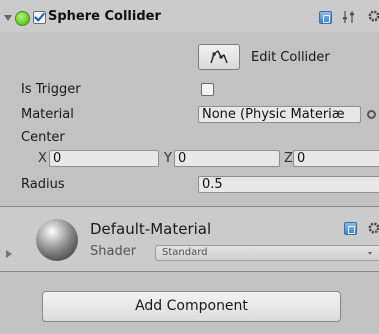 The width and height of the screenshot is (379, 334). What do you see at coordinates (290, 57) in the screenshot?
I see `edit-collider-label: Edit Collider` at bounding box center [290, 57].